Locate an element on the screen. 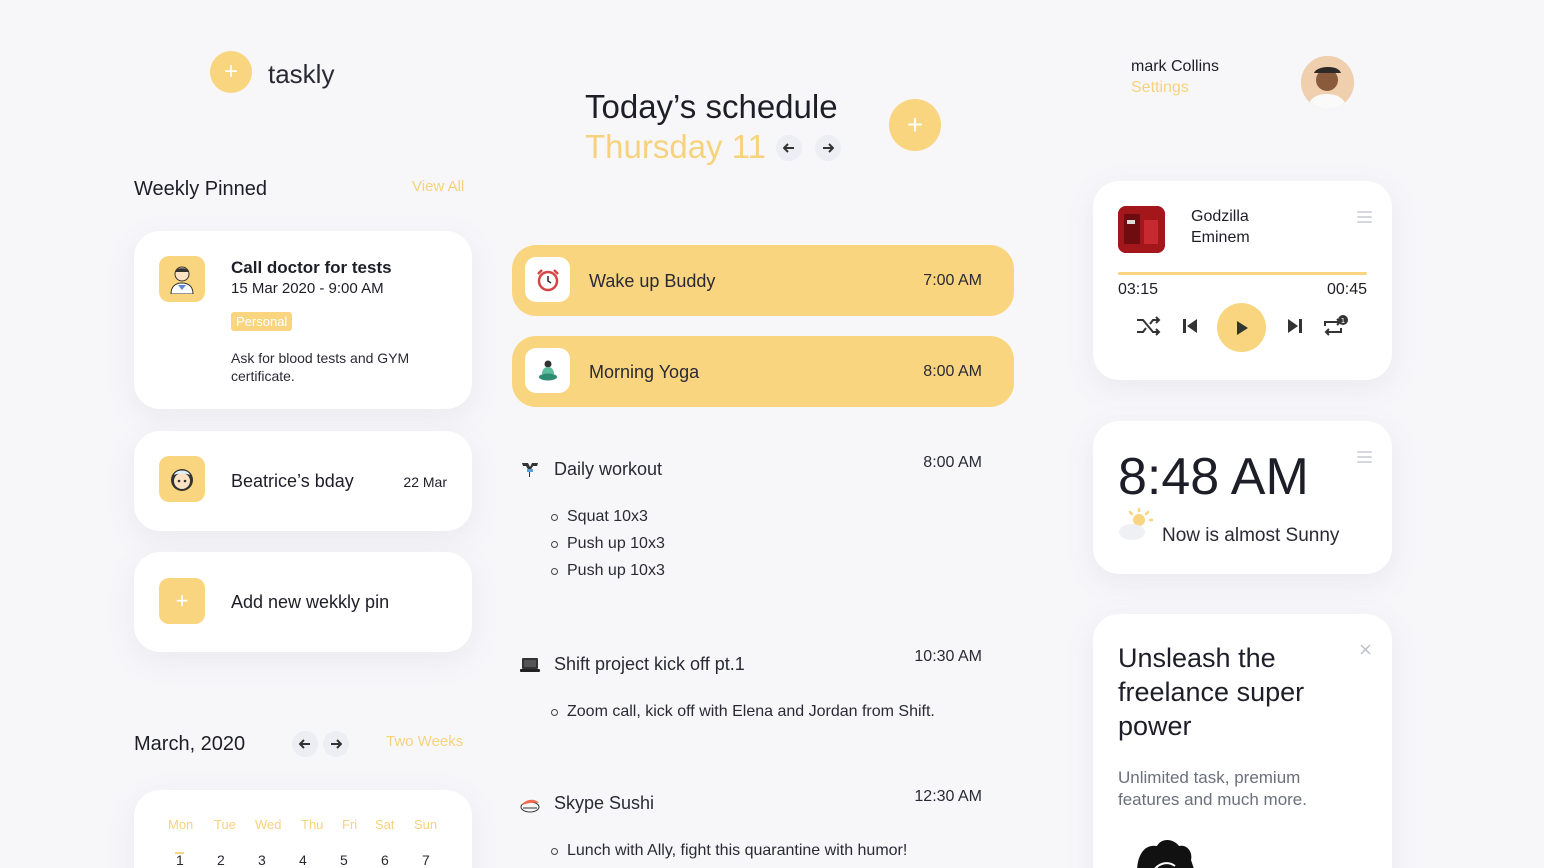  next-day-button is located at coordinates (828, 148).